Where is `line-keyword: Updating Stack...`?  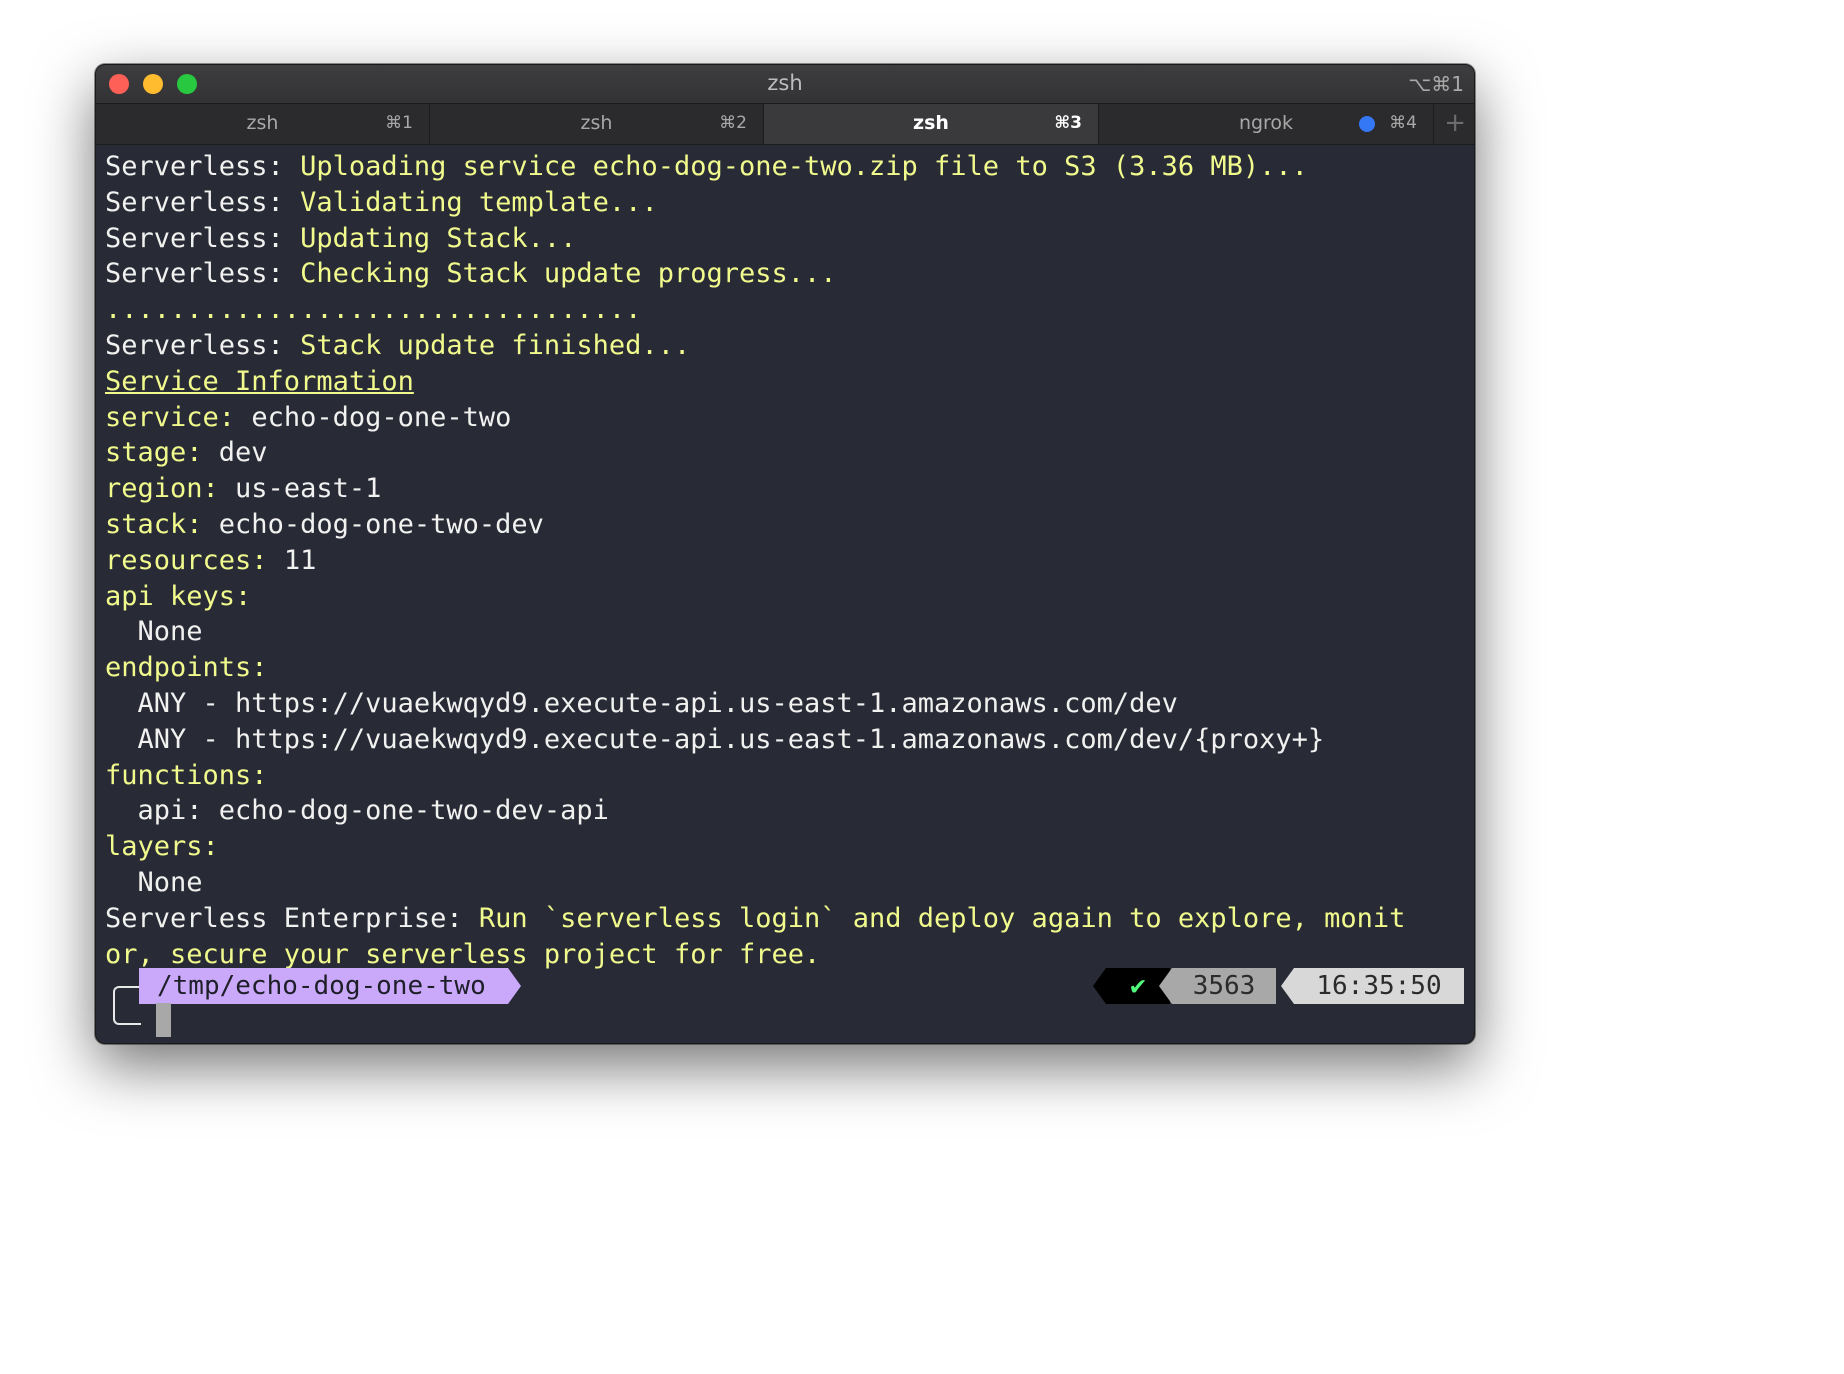 line-keyword: Updating Stack... is located at coordinates (438, 238).